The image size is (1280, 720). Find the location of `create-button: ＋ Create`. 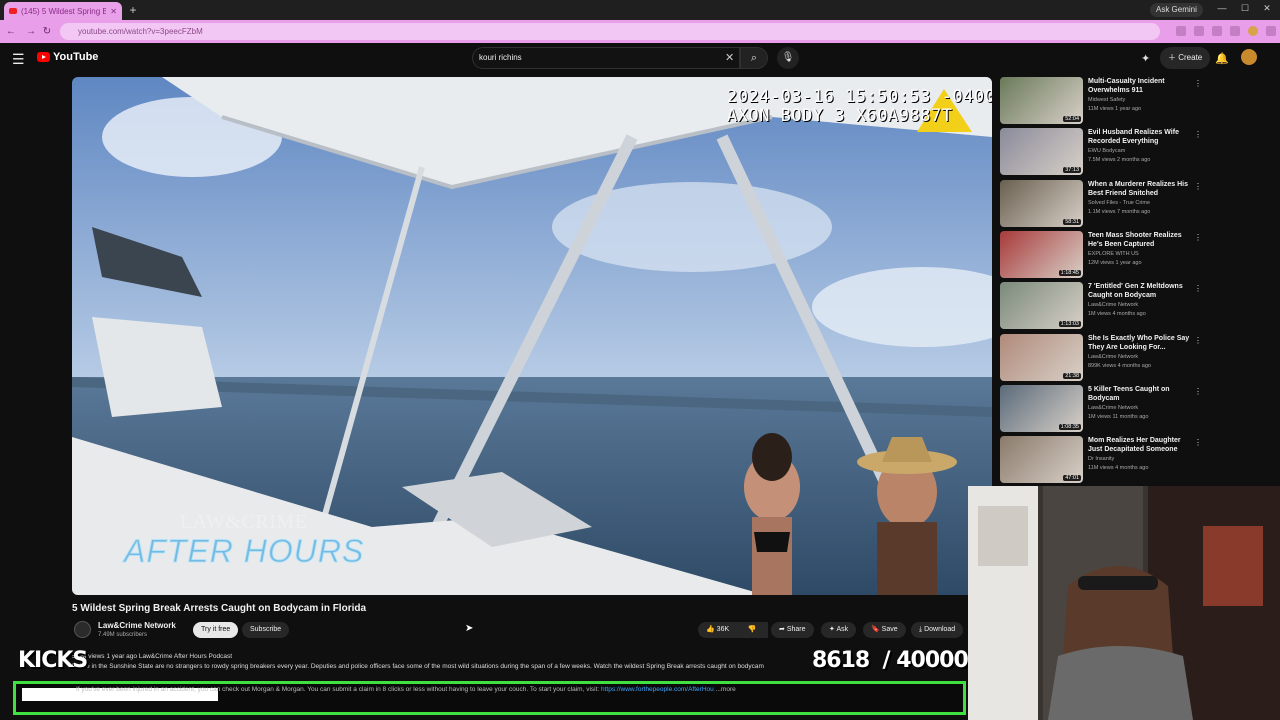

create-button: ＋ Create is located at coordinates (1185, 58).